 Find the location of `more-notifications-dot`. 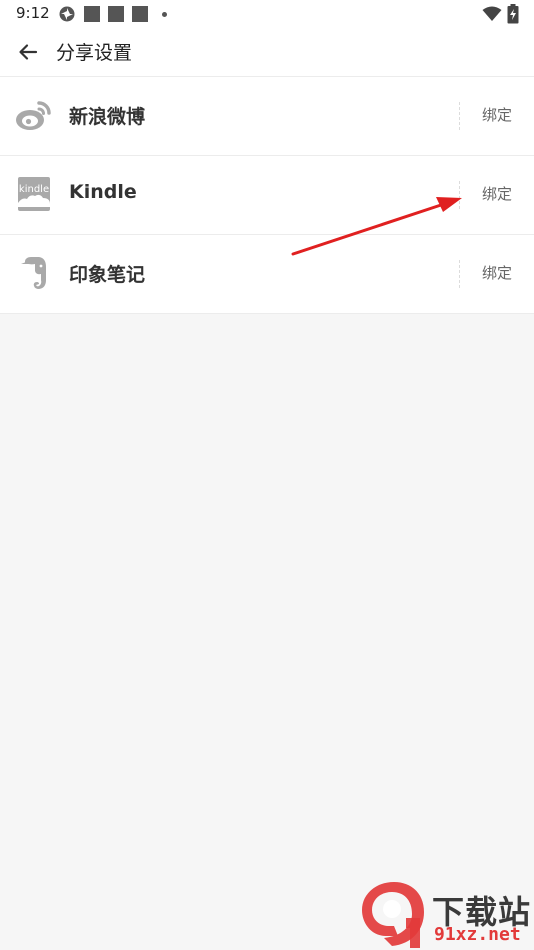

more-notifications-dot is located at coordinates (164, 14).